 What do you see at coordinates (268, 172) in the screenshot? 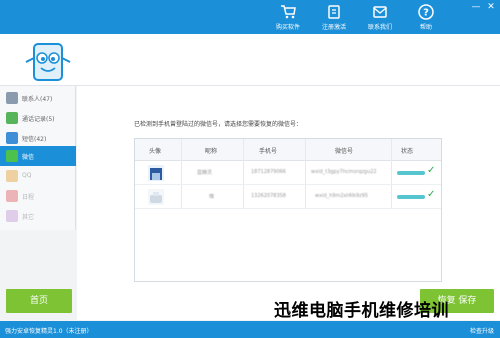
I see `phone-cell: 18712879066` at bounding box center [268, 172].